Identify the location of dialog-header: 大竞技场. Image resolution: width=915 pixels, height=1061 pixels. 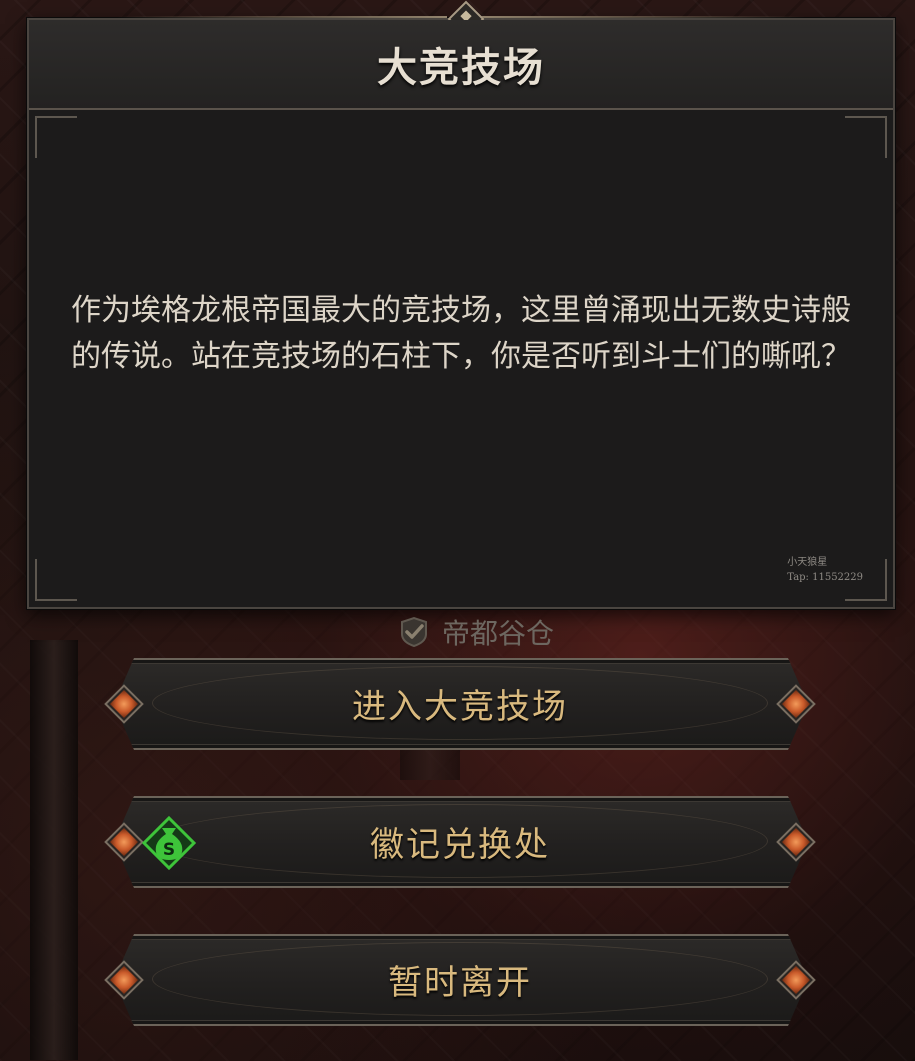
(461, 65).